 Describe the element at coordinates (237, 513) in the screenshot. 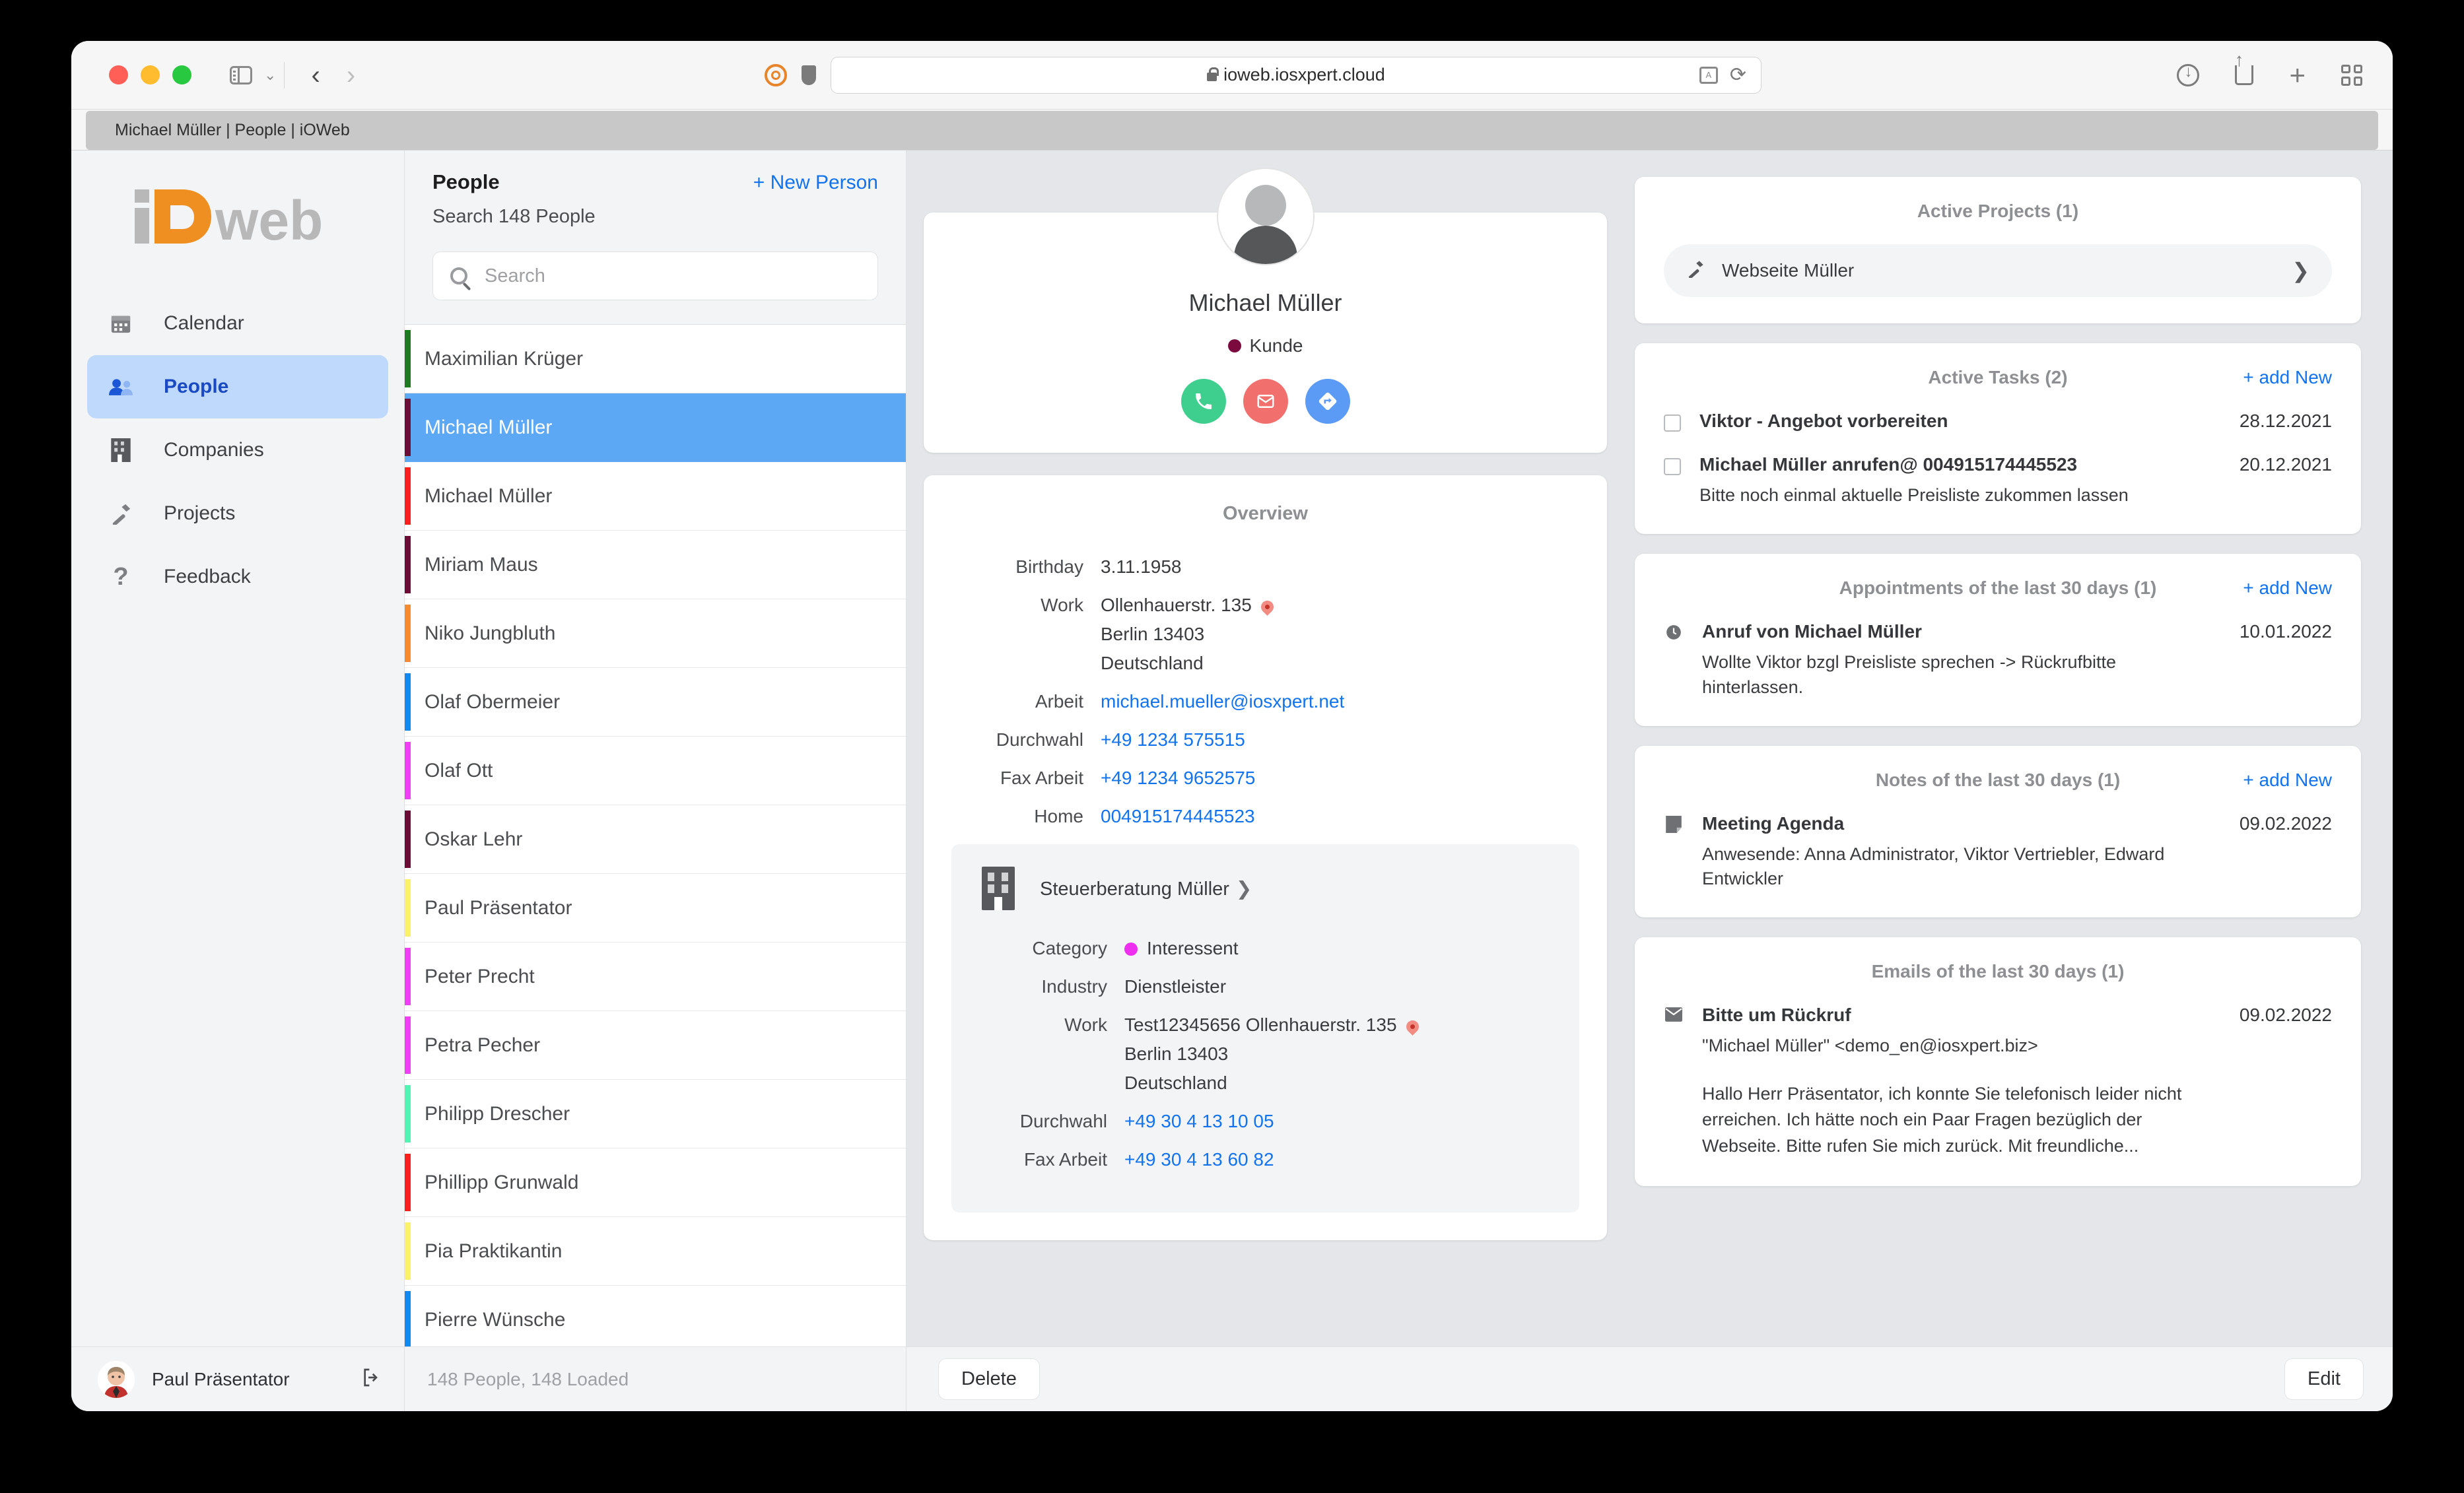

I see `sidebar-item-projects: Projects` at that location.